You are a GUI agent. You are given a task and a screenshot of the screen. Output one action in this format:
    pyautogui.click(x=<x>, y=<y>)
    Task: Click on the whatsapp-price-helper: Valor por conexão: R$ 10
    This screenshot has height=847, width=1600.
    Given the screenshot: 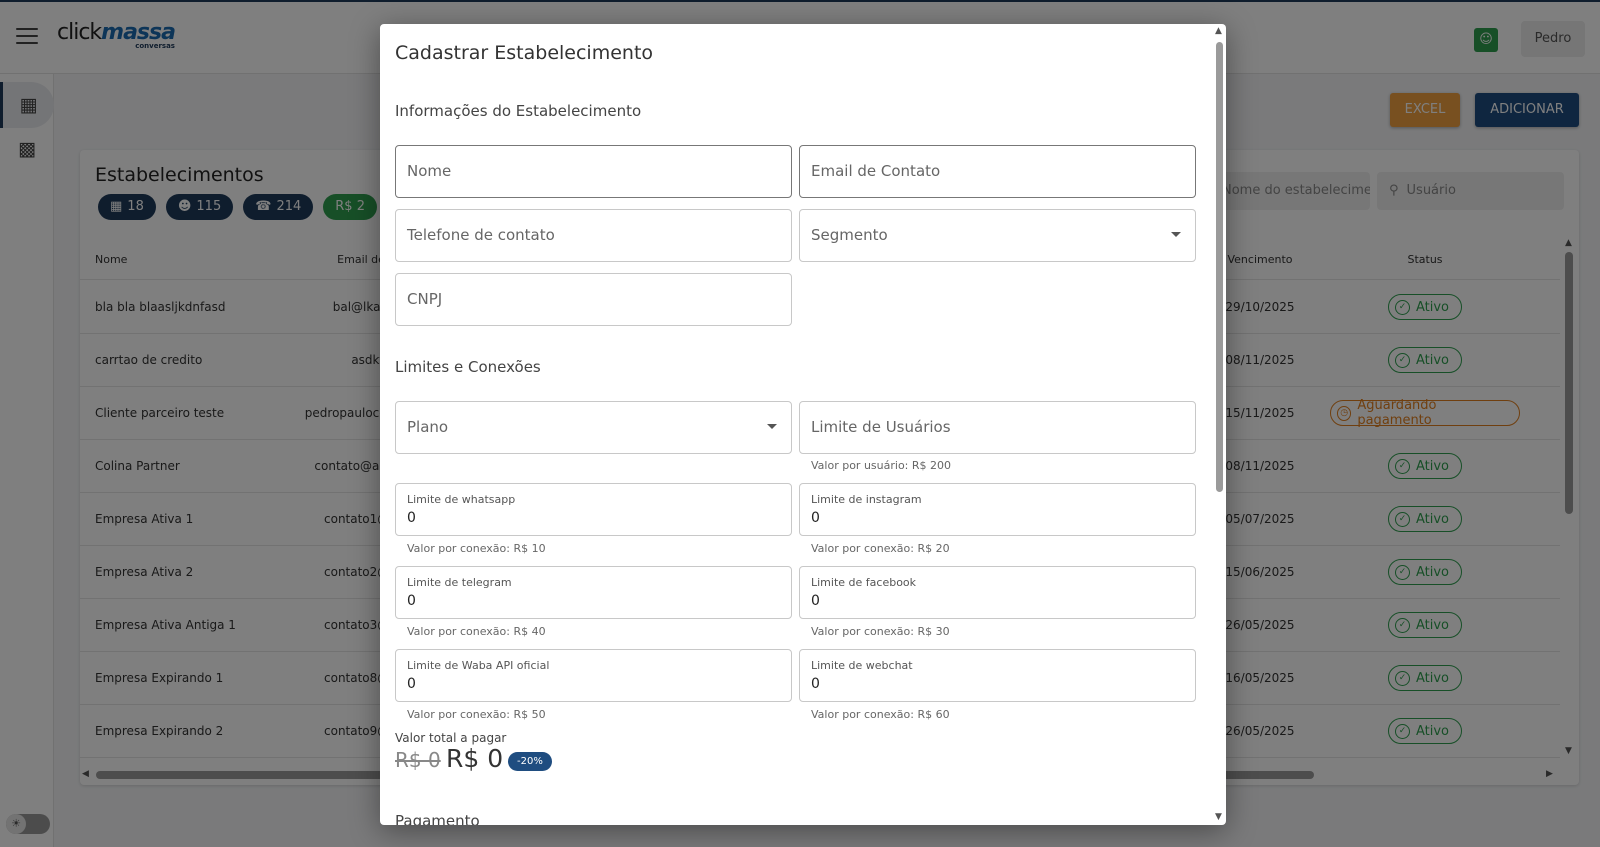 What is the action you would take?
    pyautogui.click(x=476, y=548)
    